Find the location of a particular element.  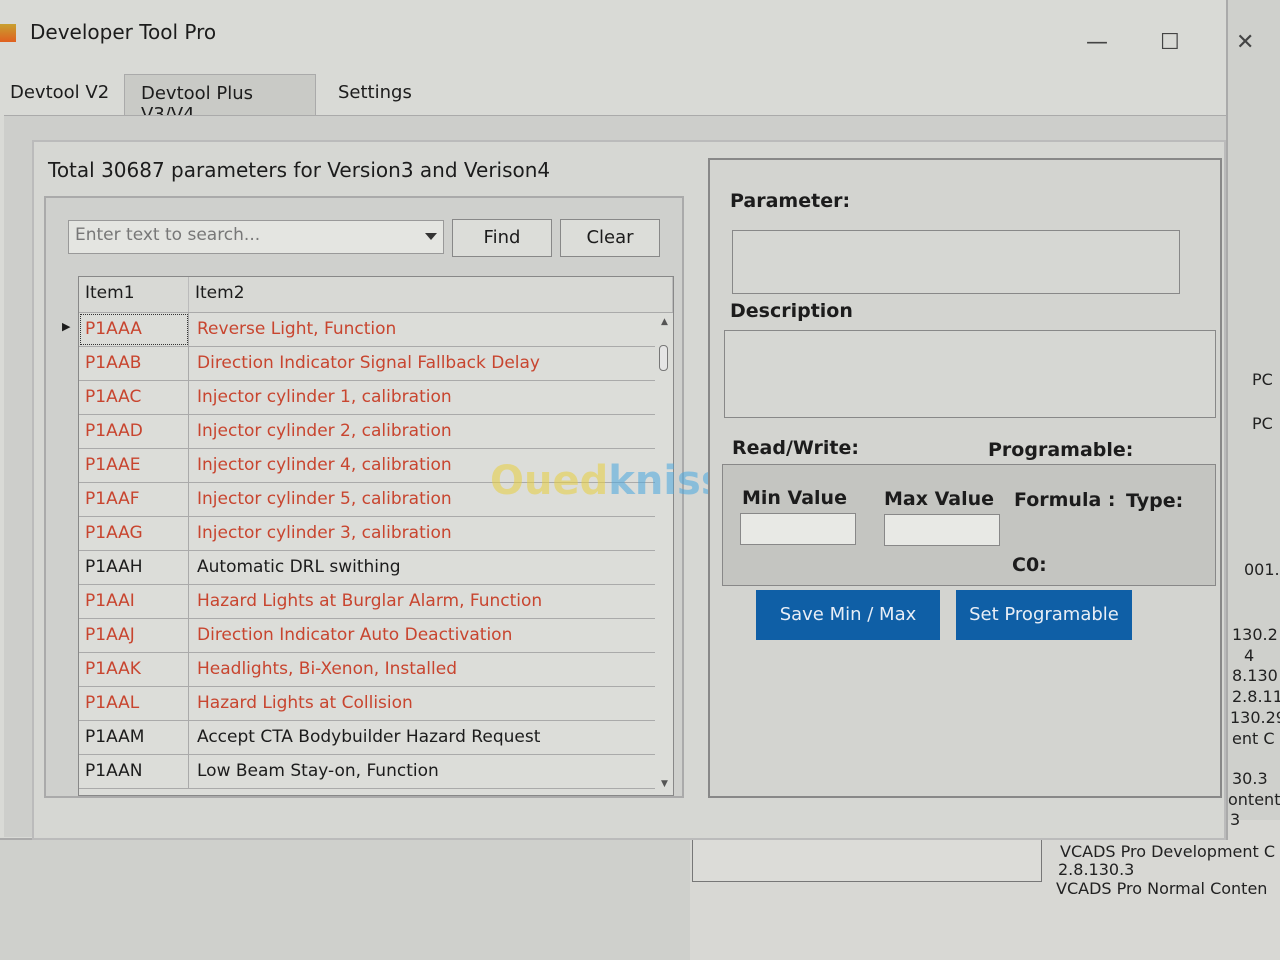

save-min-max-button: Save Min / Max is located at coordinates (848, 615).